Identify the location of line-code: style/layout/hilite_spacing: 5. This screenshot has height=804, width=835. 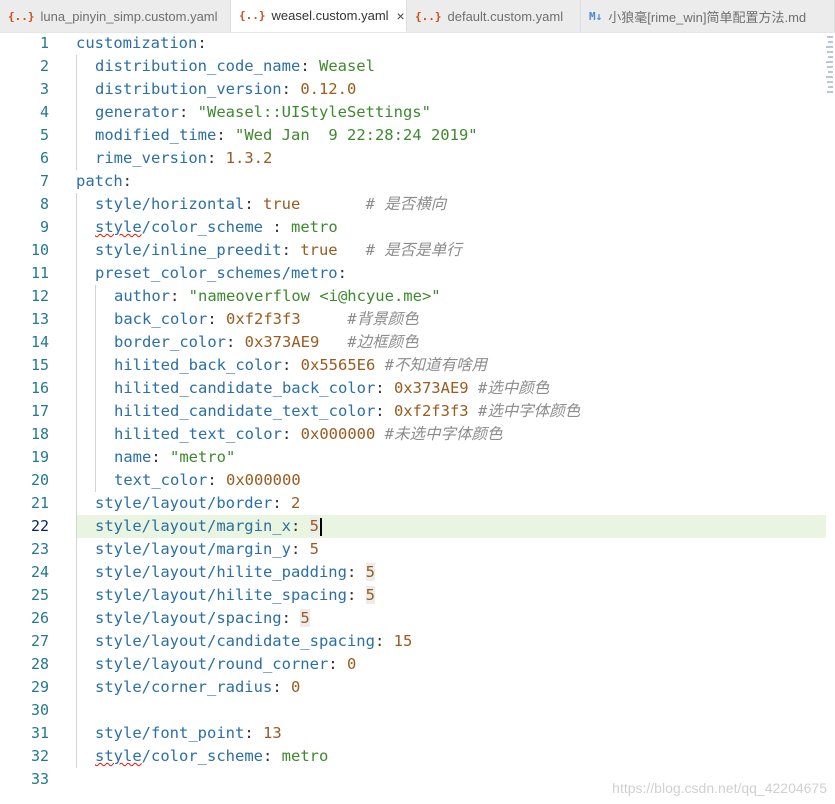
(235, 595).